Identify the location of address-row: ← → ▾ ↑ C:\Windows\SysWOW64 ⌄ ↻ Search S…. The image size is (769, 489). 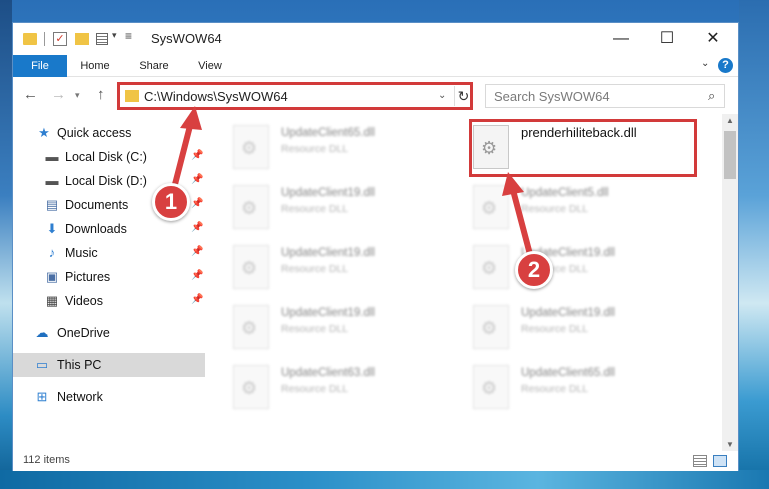
(375, 96).